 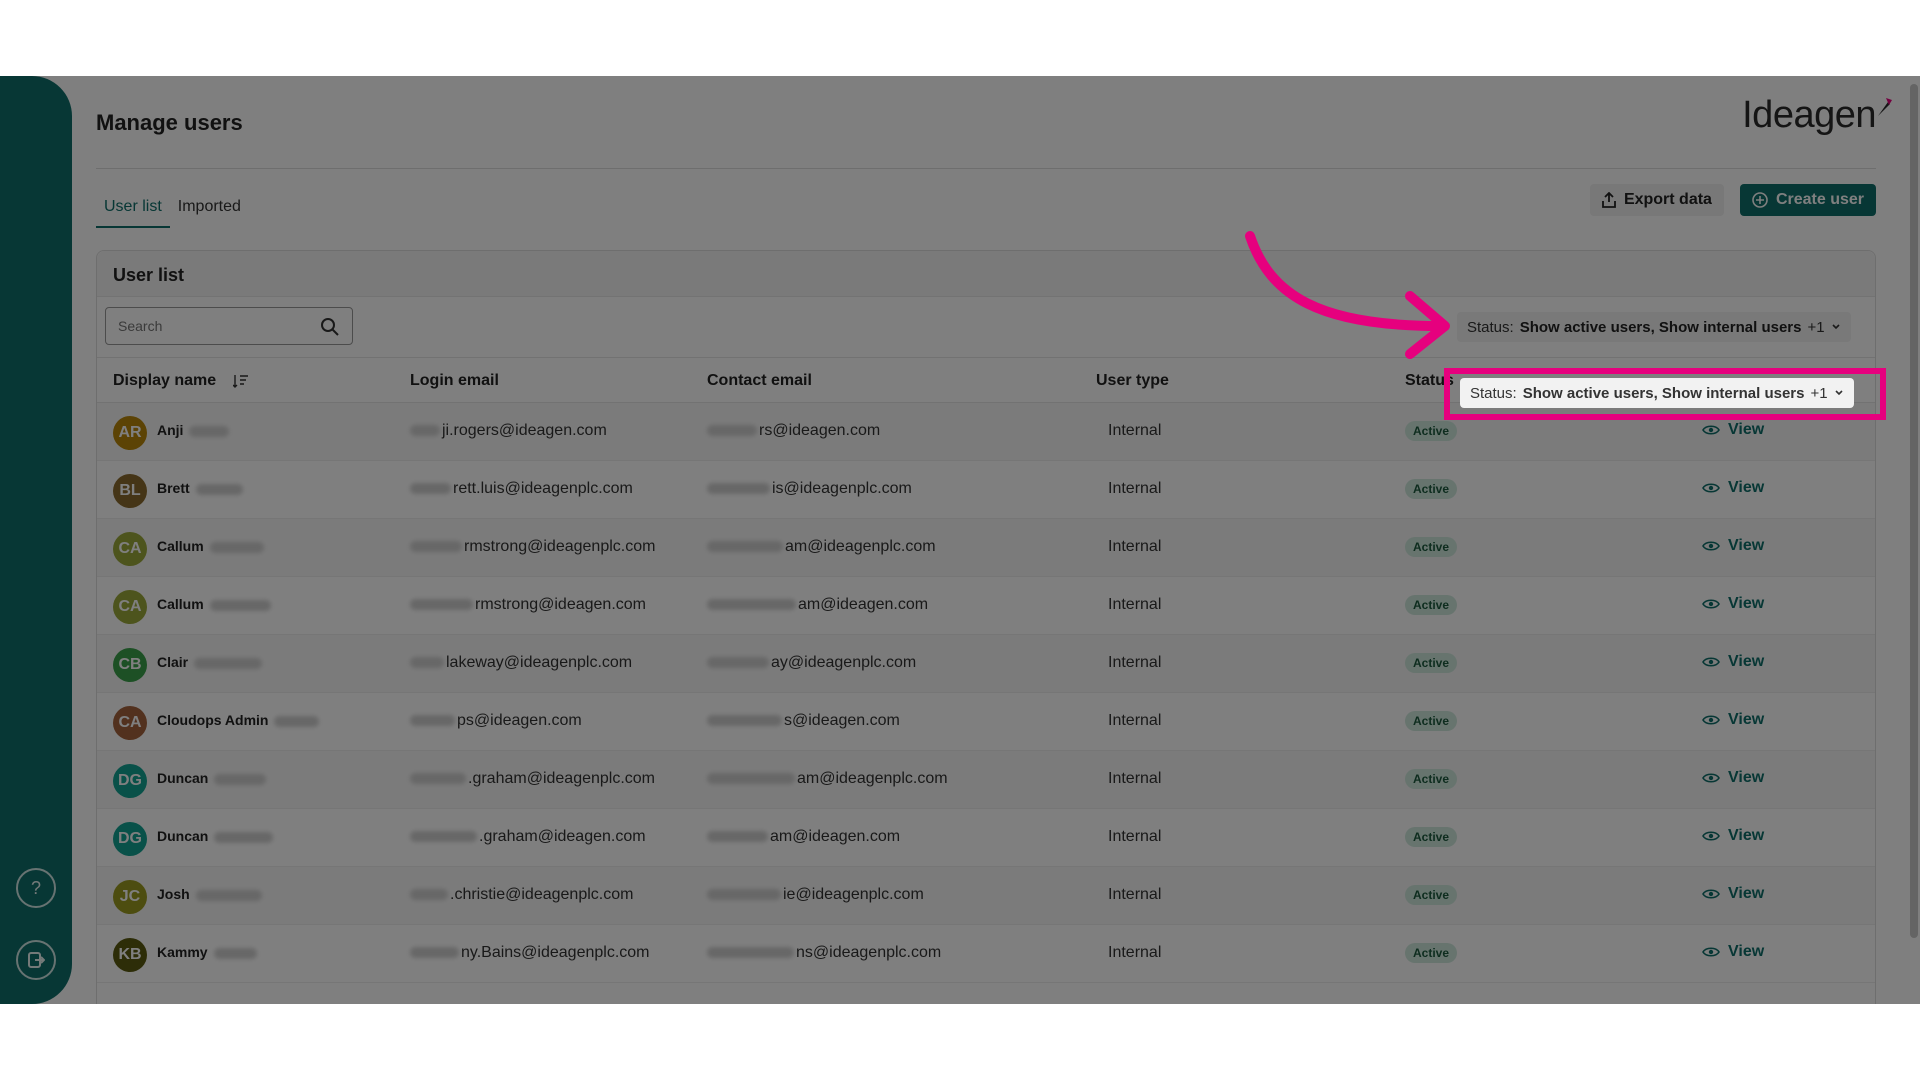 I want to click on avatar: AR, so click(x=130, y=433).